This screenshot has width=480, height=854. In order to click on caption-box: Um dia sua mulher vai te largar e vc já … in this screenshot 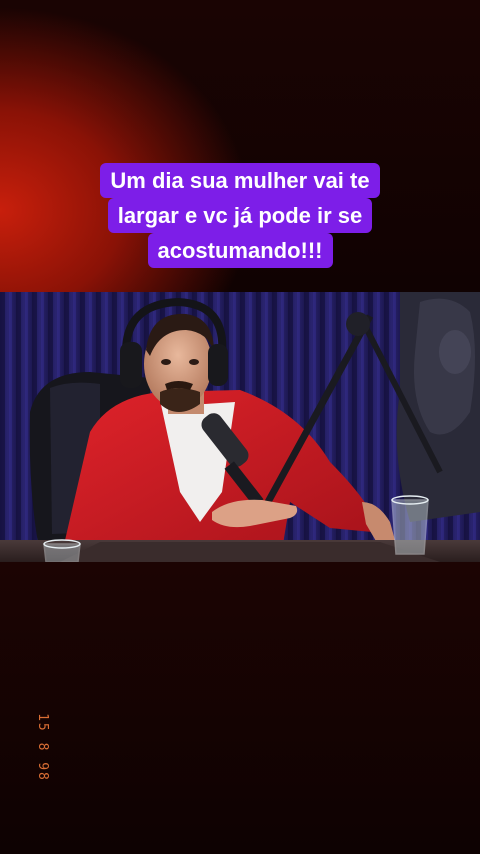, I will do `click(240, 215)`.